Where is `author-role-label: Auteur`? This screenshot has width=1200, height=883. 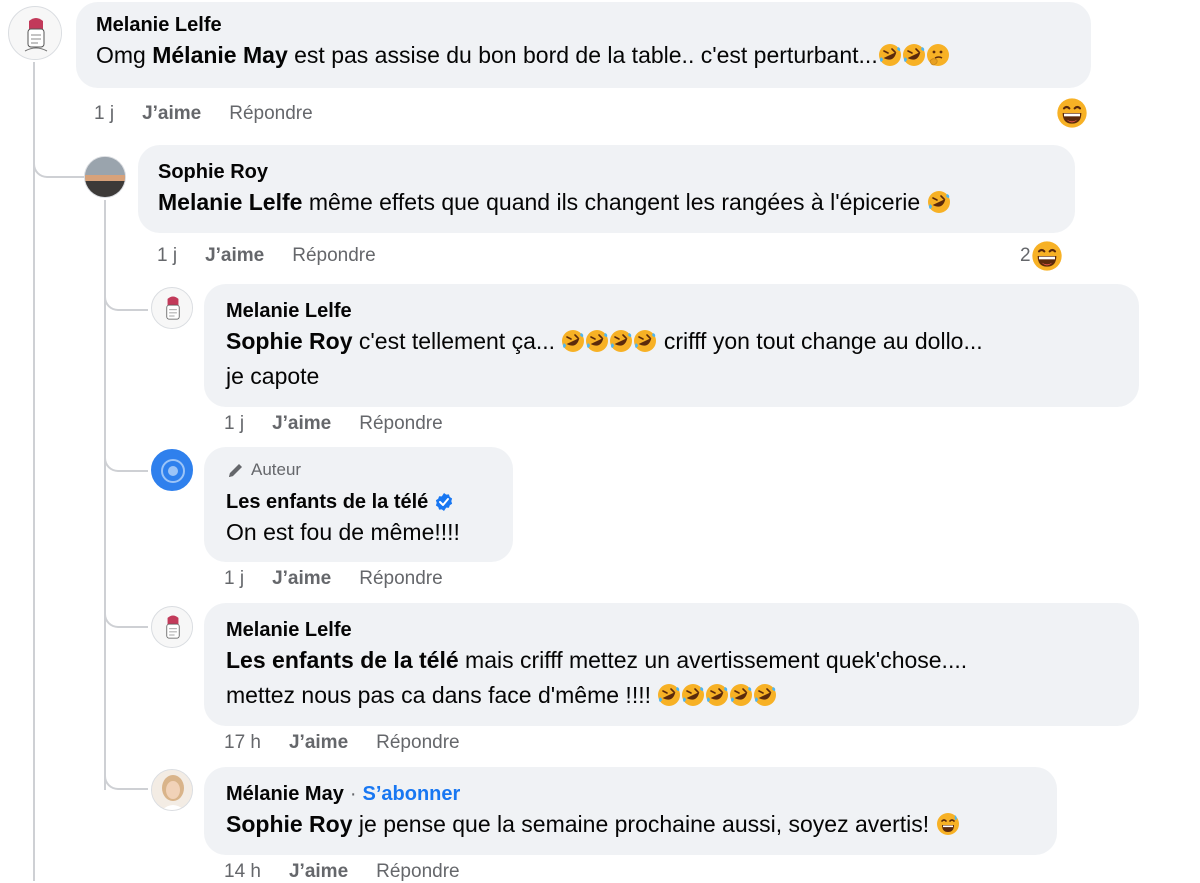
author-role-label: Auteur is located at coordinates (276, 469).